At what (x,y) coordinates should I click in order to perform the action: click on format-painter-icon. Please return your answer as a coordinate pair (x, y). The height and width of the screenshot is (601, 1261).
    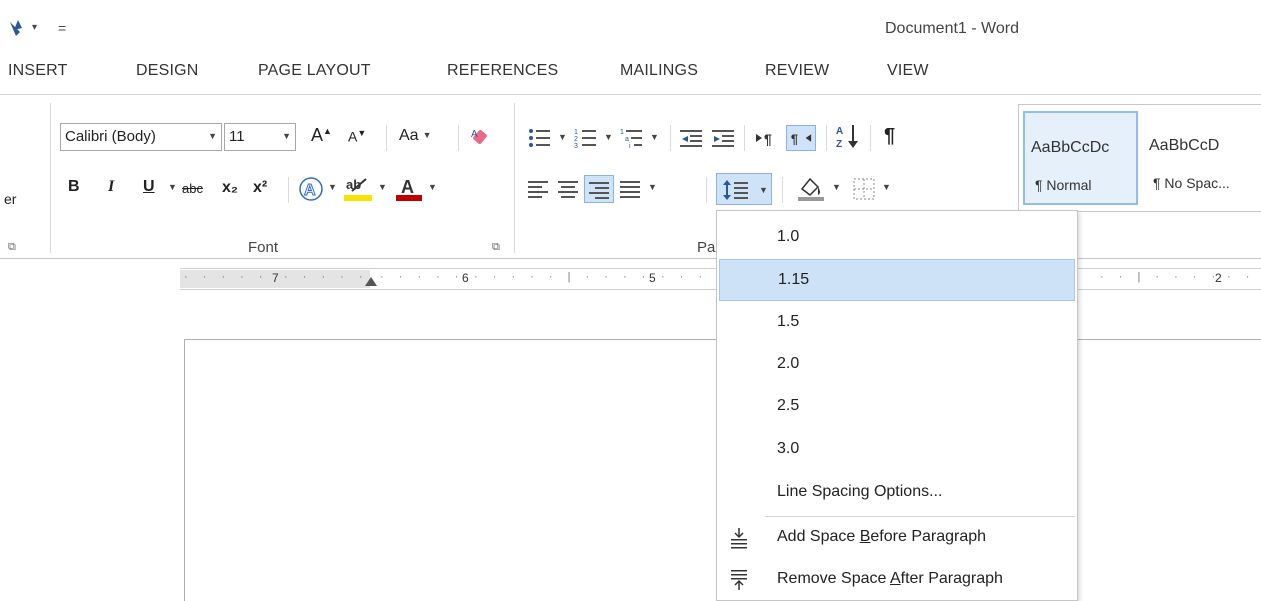
    Looking at the image, I should click on (16, 30).